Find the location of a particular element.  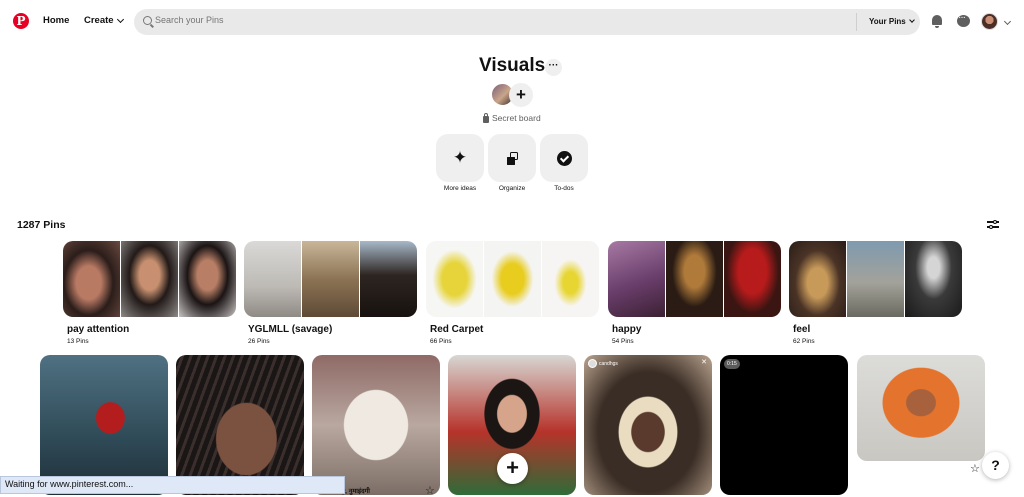

organize-button is located at coordinates (512, 158).